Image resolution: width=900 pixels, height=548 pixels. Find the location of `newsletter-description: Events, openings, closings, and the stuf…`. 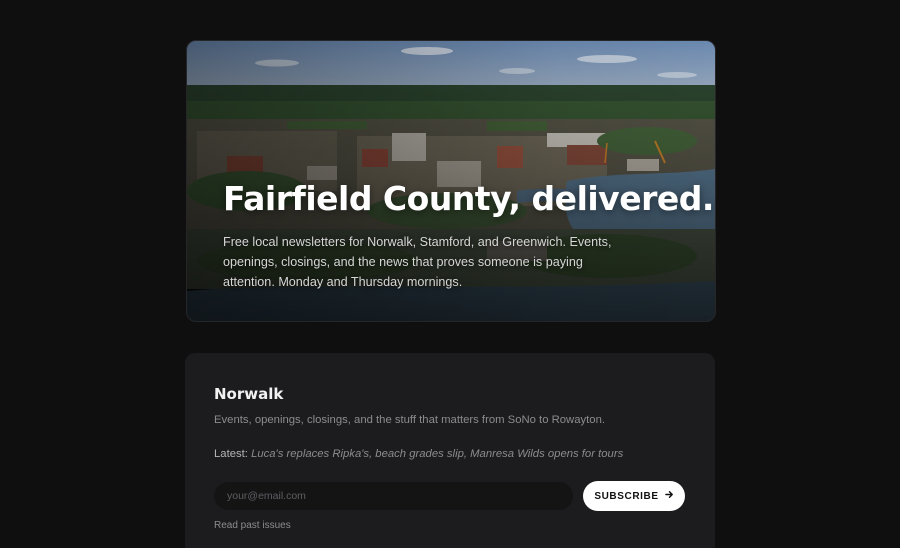

newsletter-description: Events, openings, closings, and the stuf… is located at coordinates (409, 420).